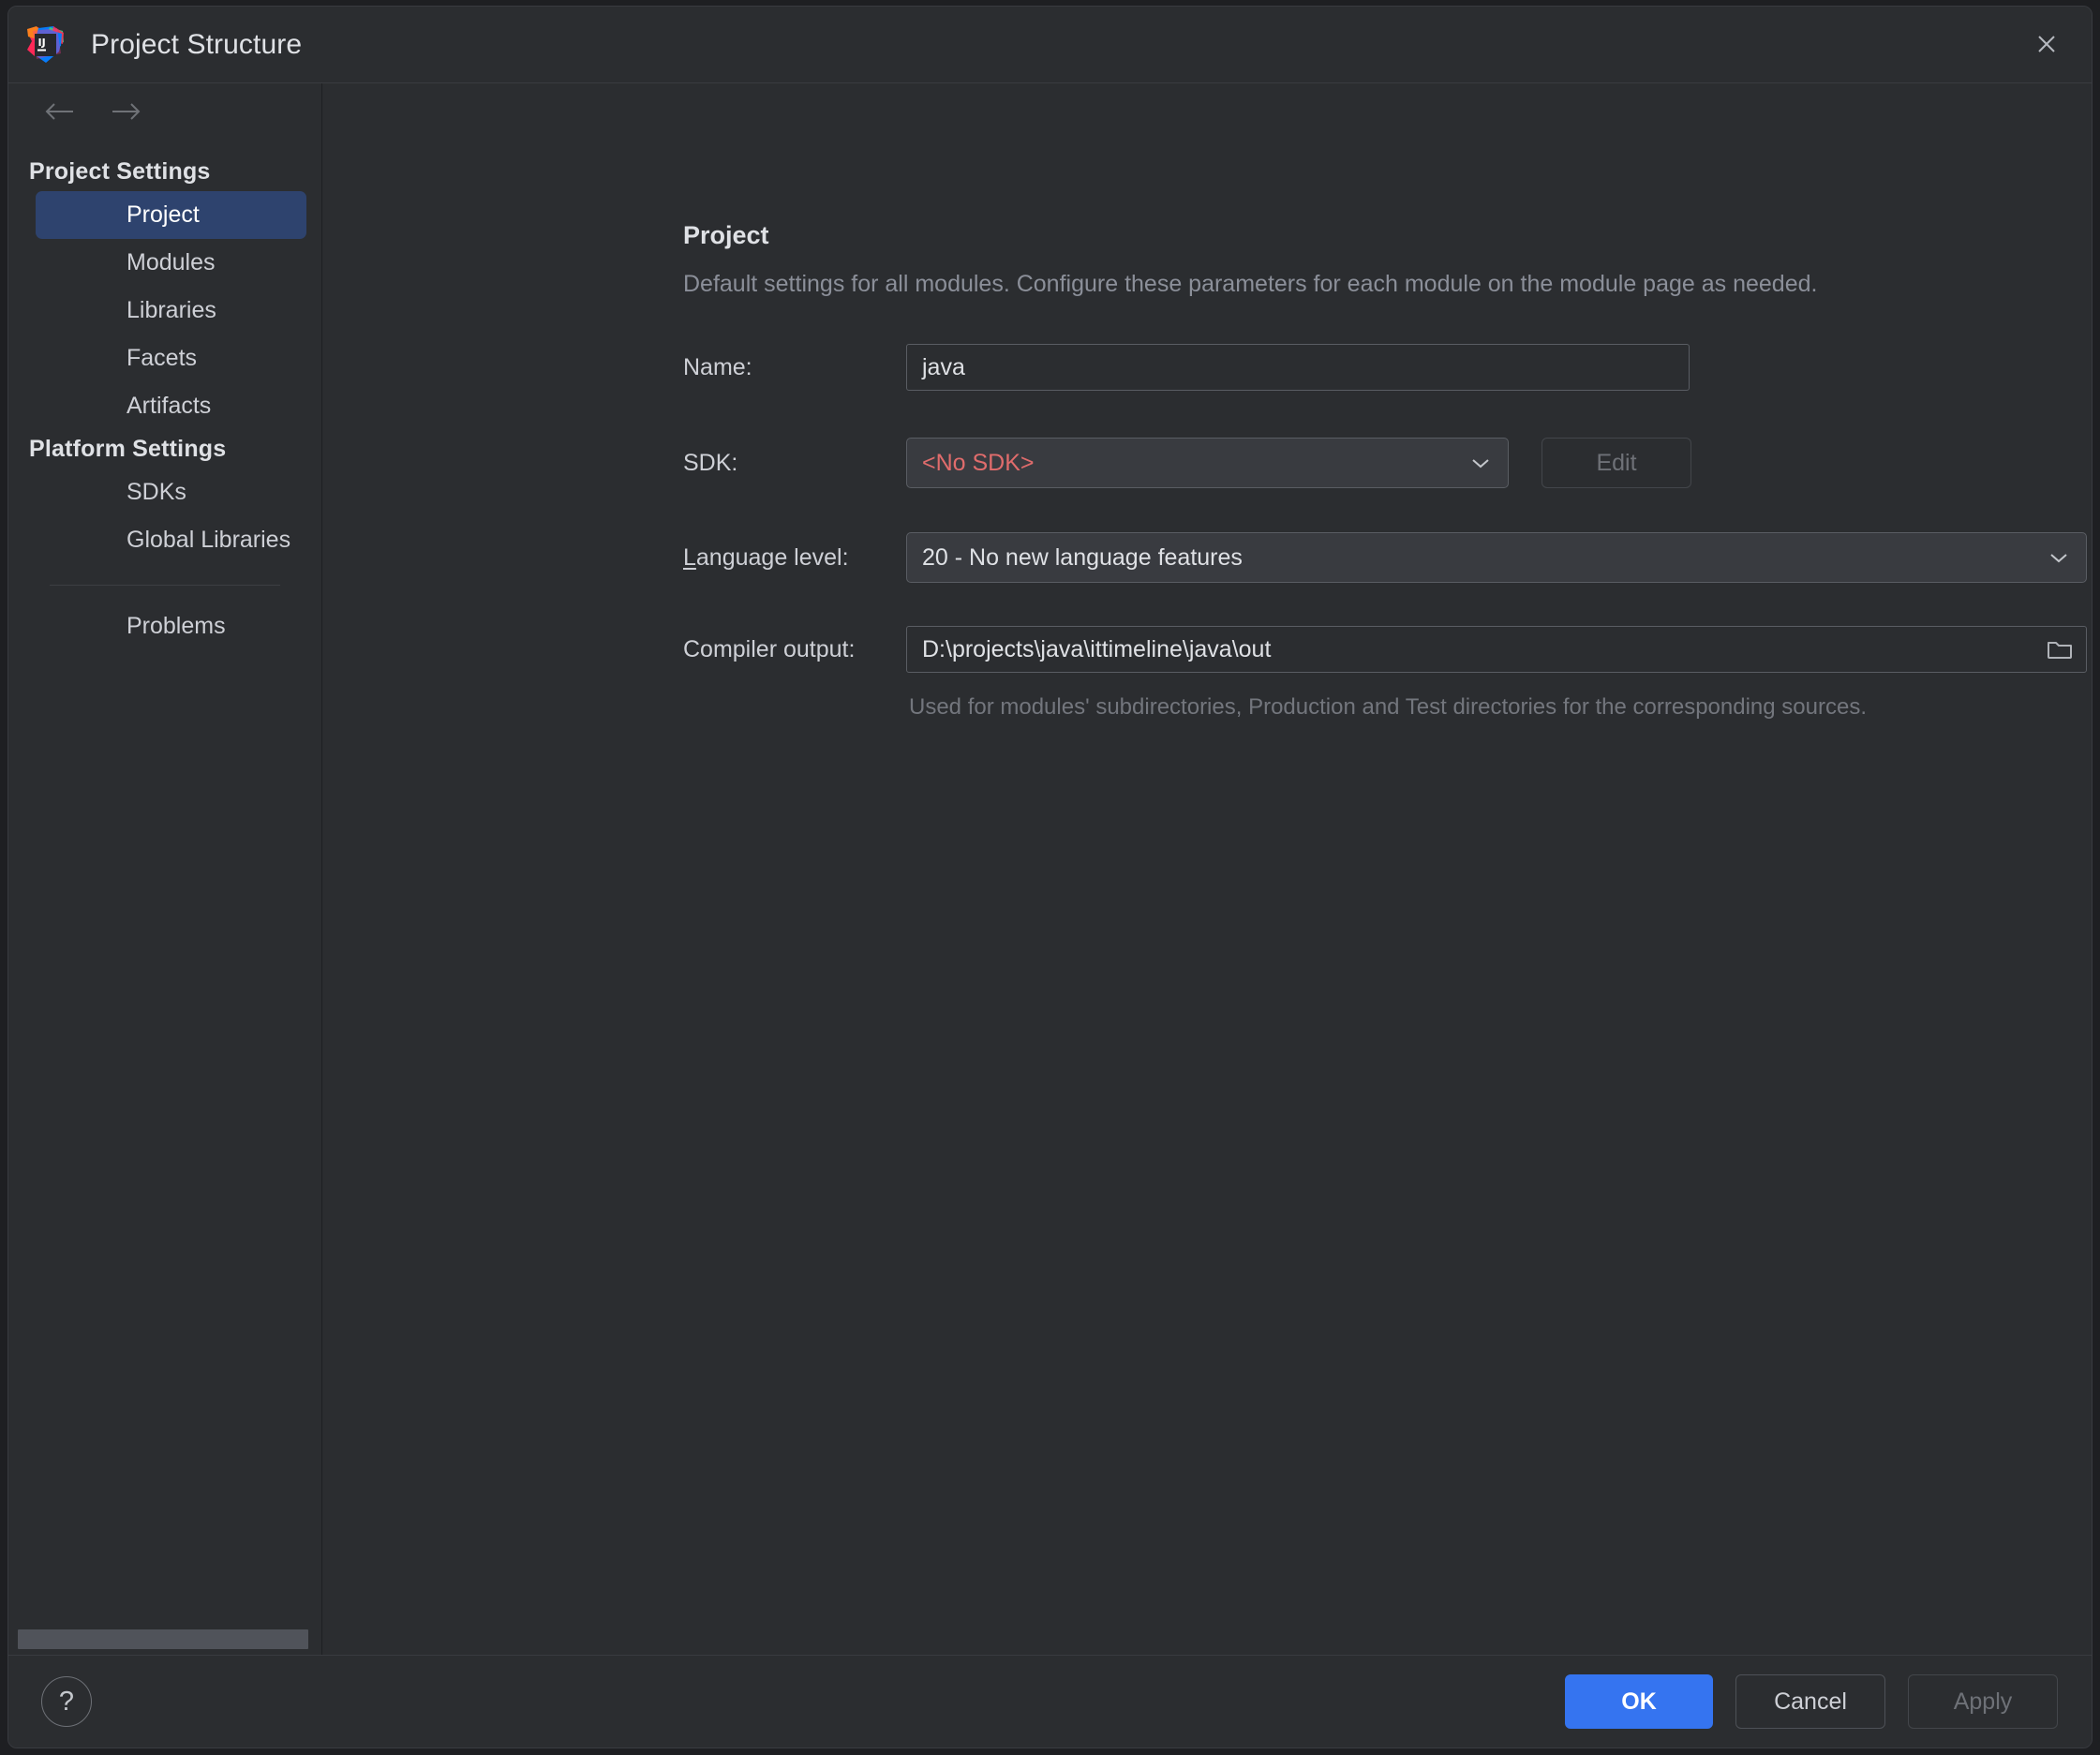  What do you see at coordinates (60, 111) in the screenshot?
I see `arrow-left-icon` at bounding box center [60, 111].